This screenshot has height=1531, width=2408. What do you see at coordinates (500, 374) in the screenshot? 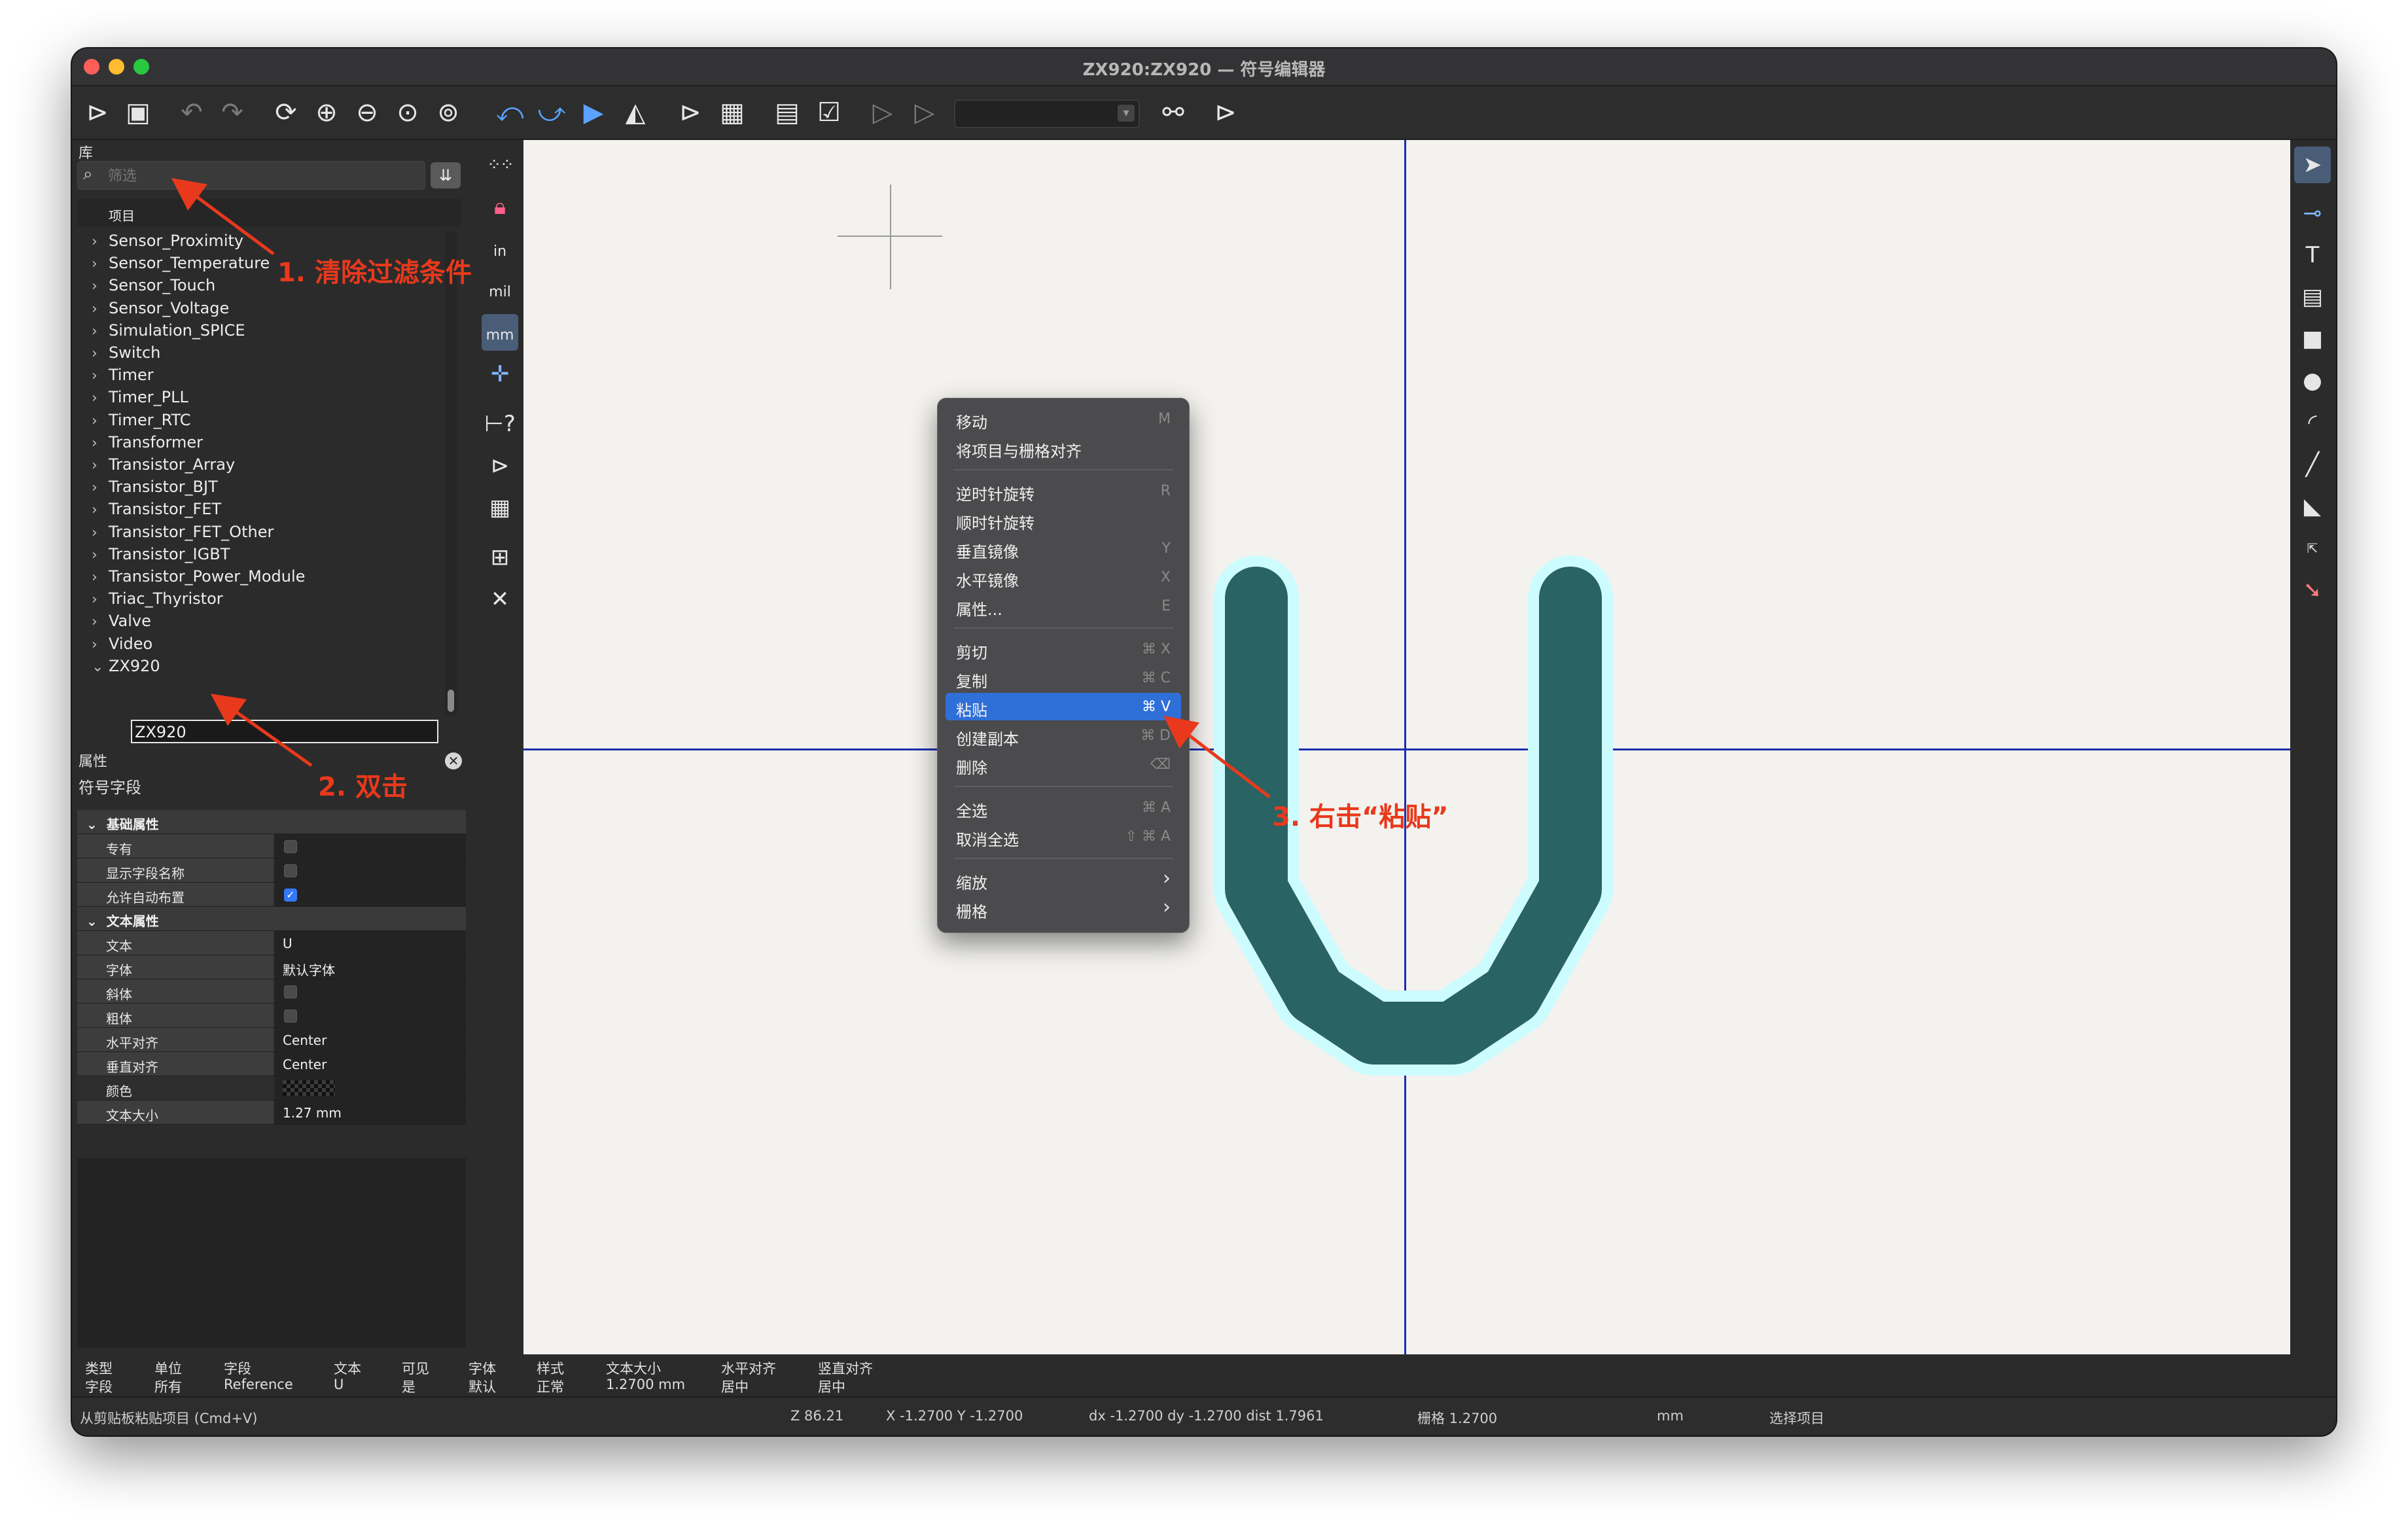
I see `cursor-crosshair-icon: ✛` at bounding box center [500, 374].